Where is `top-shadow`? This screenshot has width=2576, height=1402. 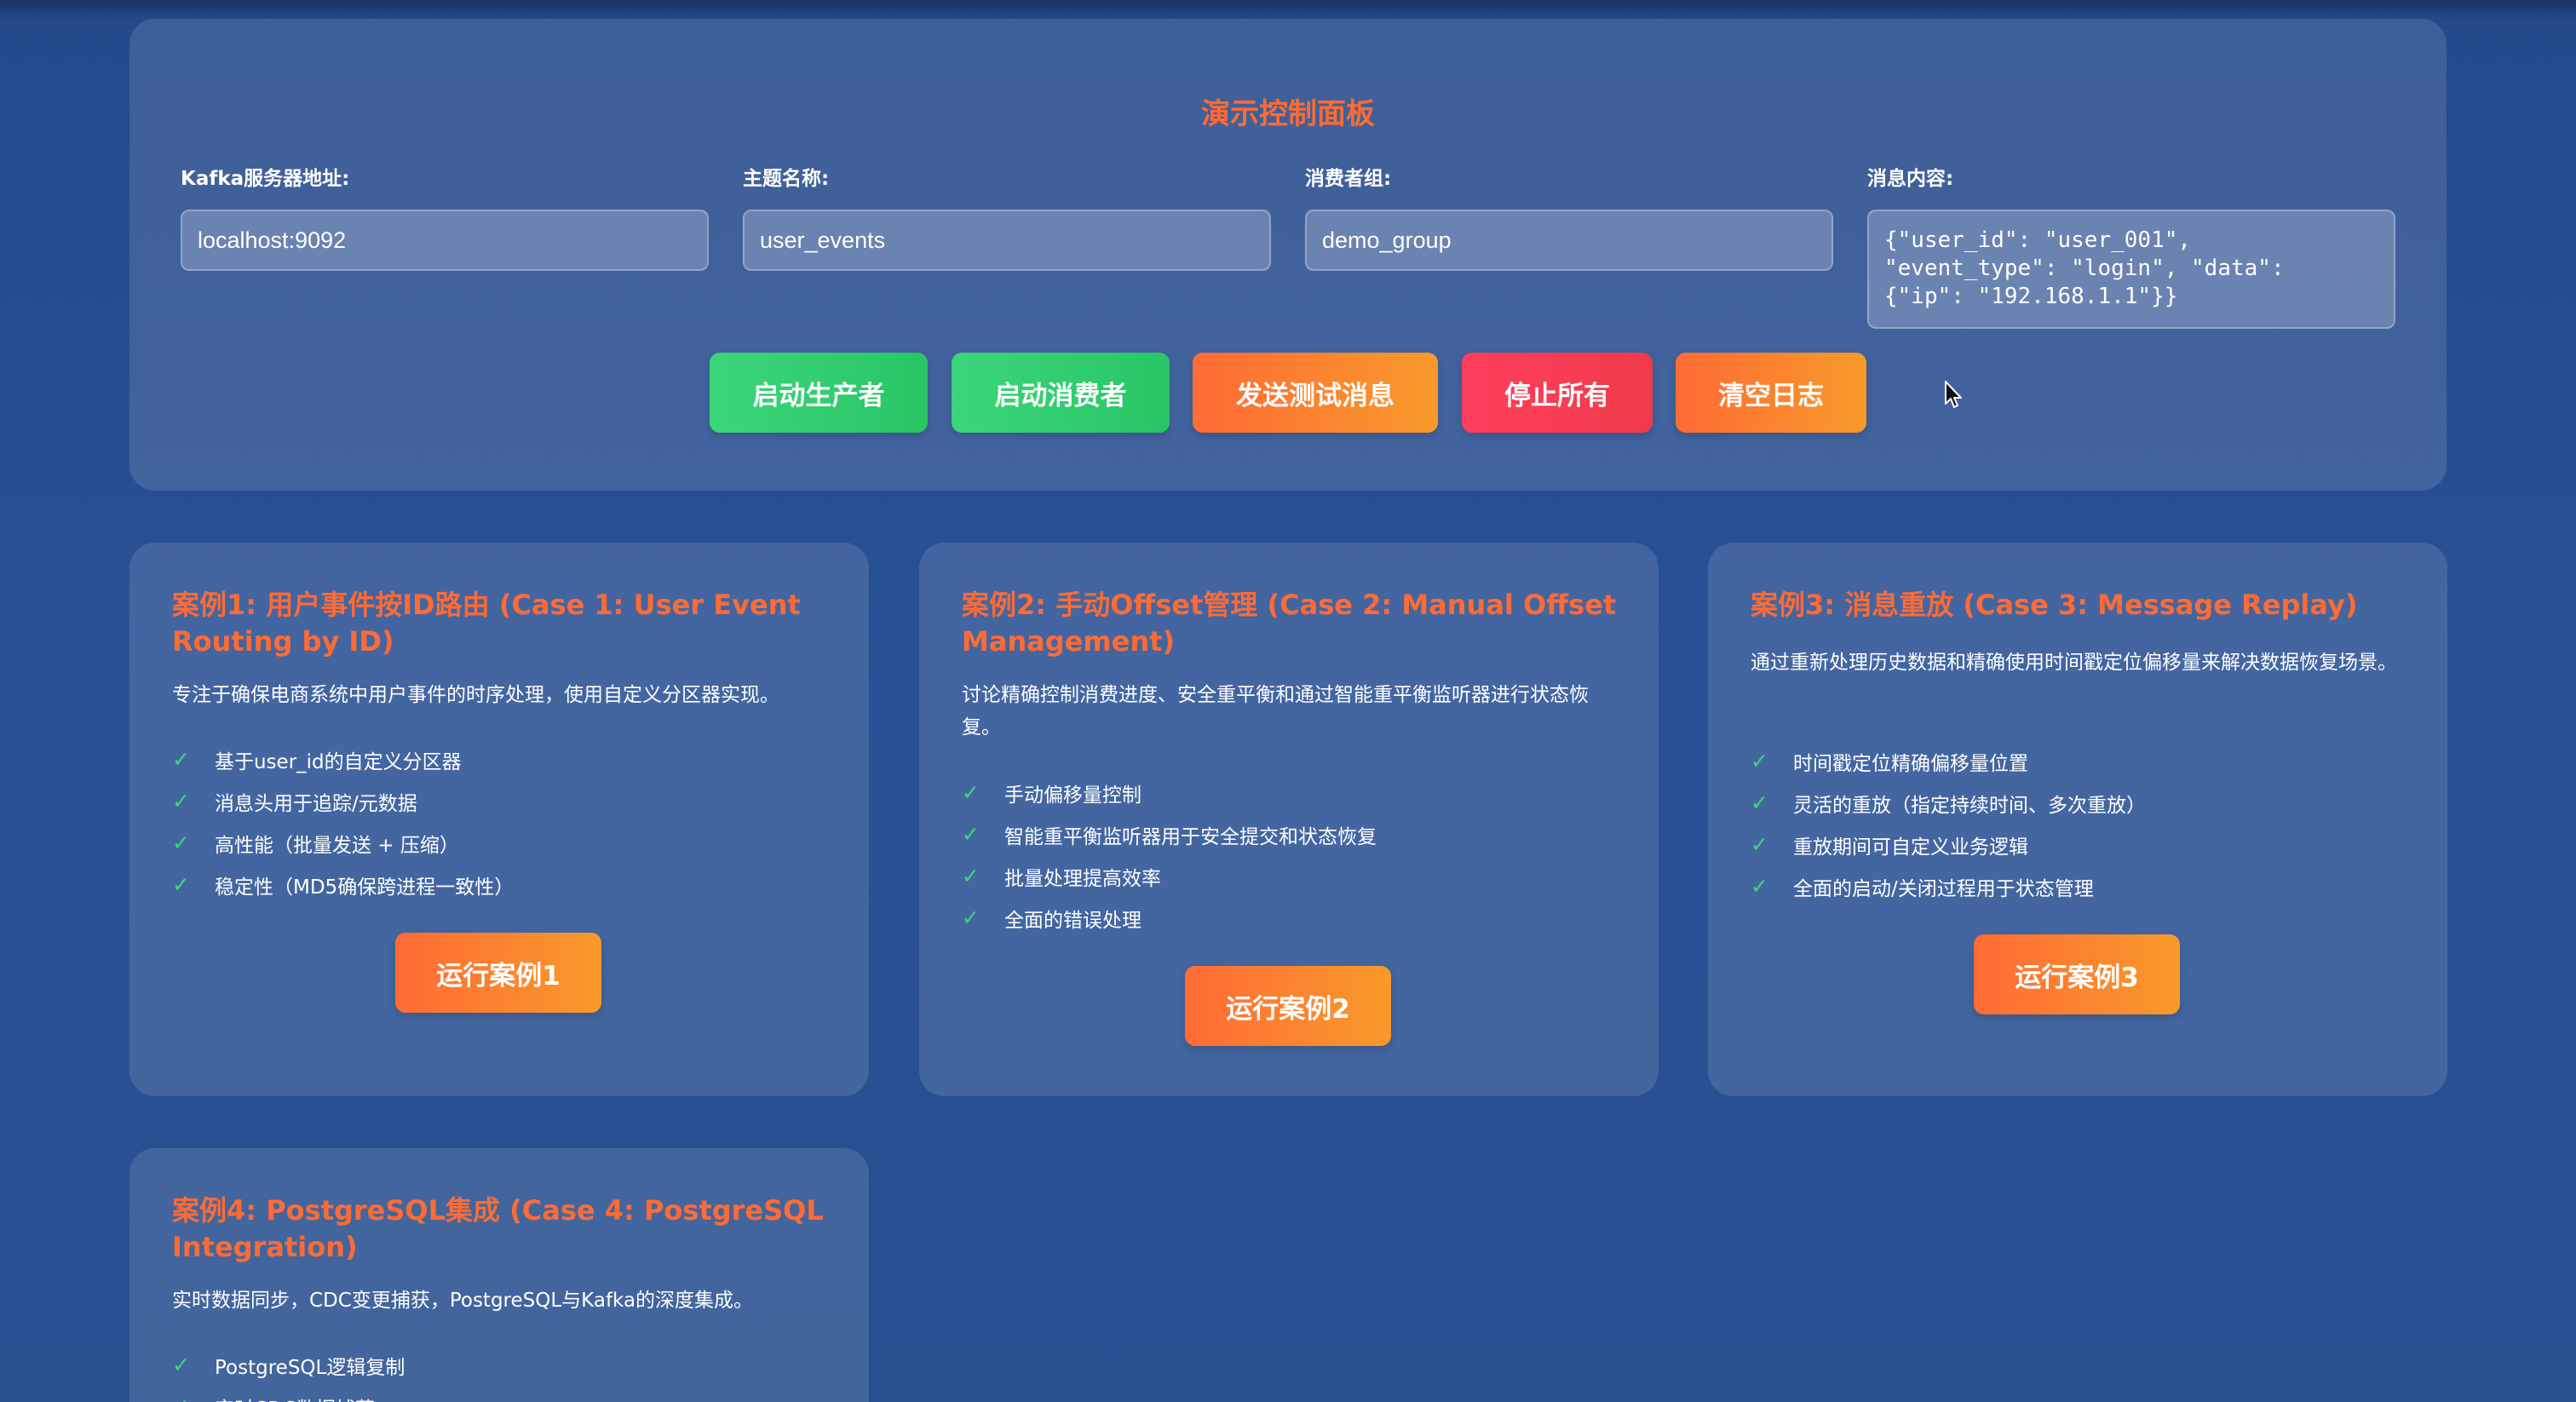
top-shadow is located at coordinates (1288, 10).